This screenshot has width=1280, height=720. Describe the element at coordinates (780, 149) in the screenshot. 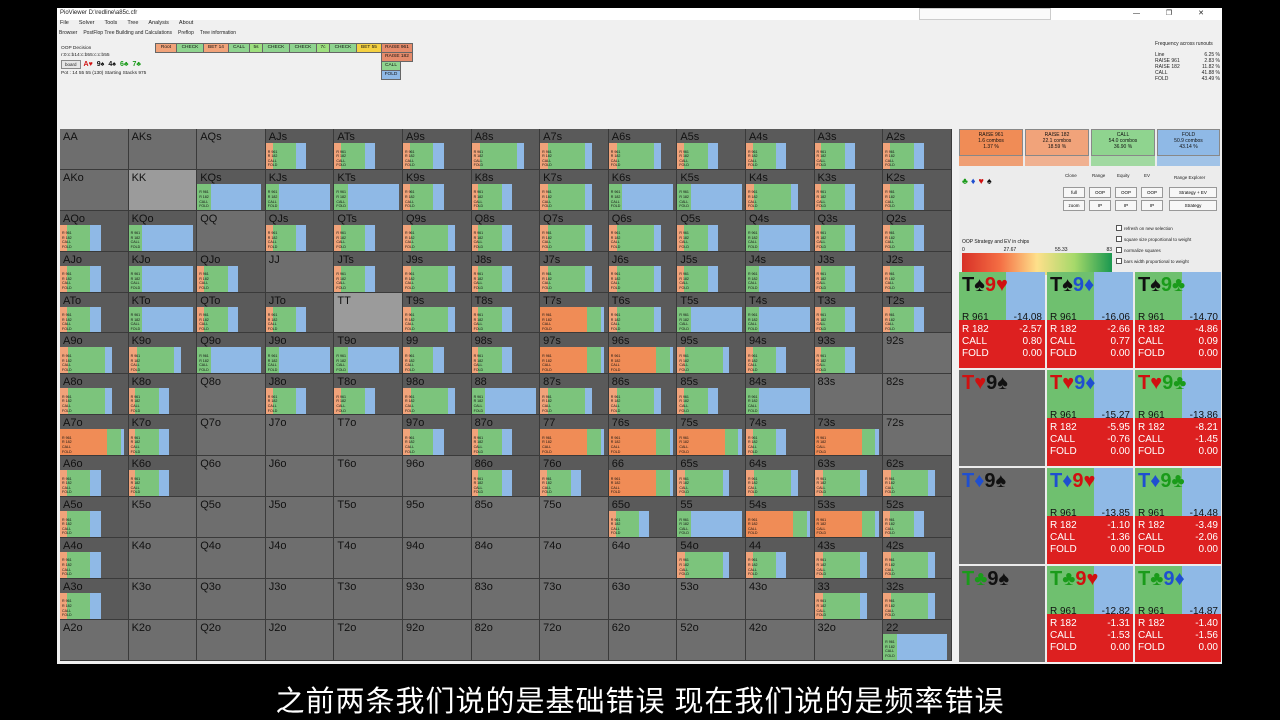

I see `hand-cell-a4s: A4s R 961 R 182 CALL FOLD` at that location.